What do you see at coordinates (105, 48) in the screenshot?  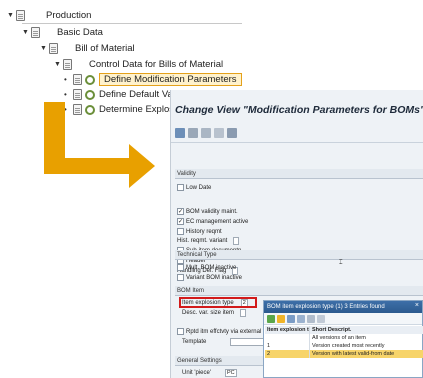 I see `tree-label: Bill of Material` at bounding box center [105, 48].